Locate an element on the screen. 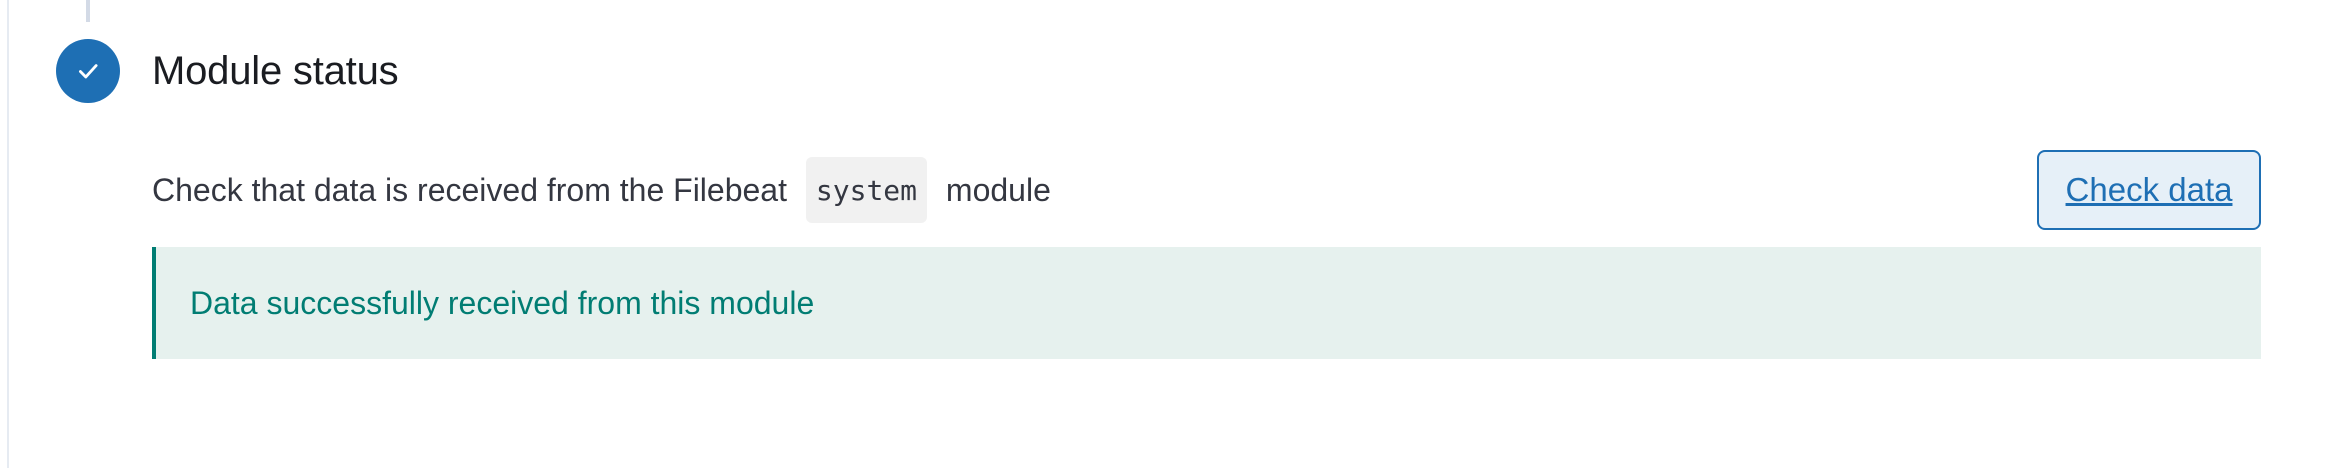 This screenshot has height=468, width=2340. step-complete-indicator is located at coordinates (88, 71).